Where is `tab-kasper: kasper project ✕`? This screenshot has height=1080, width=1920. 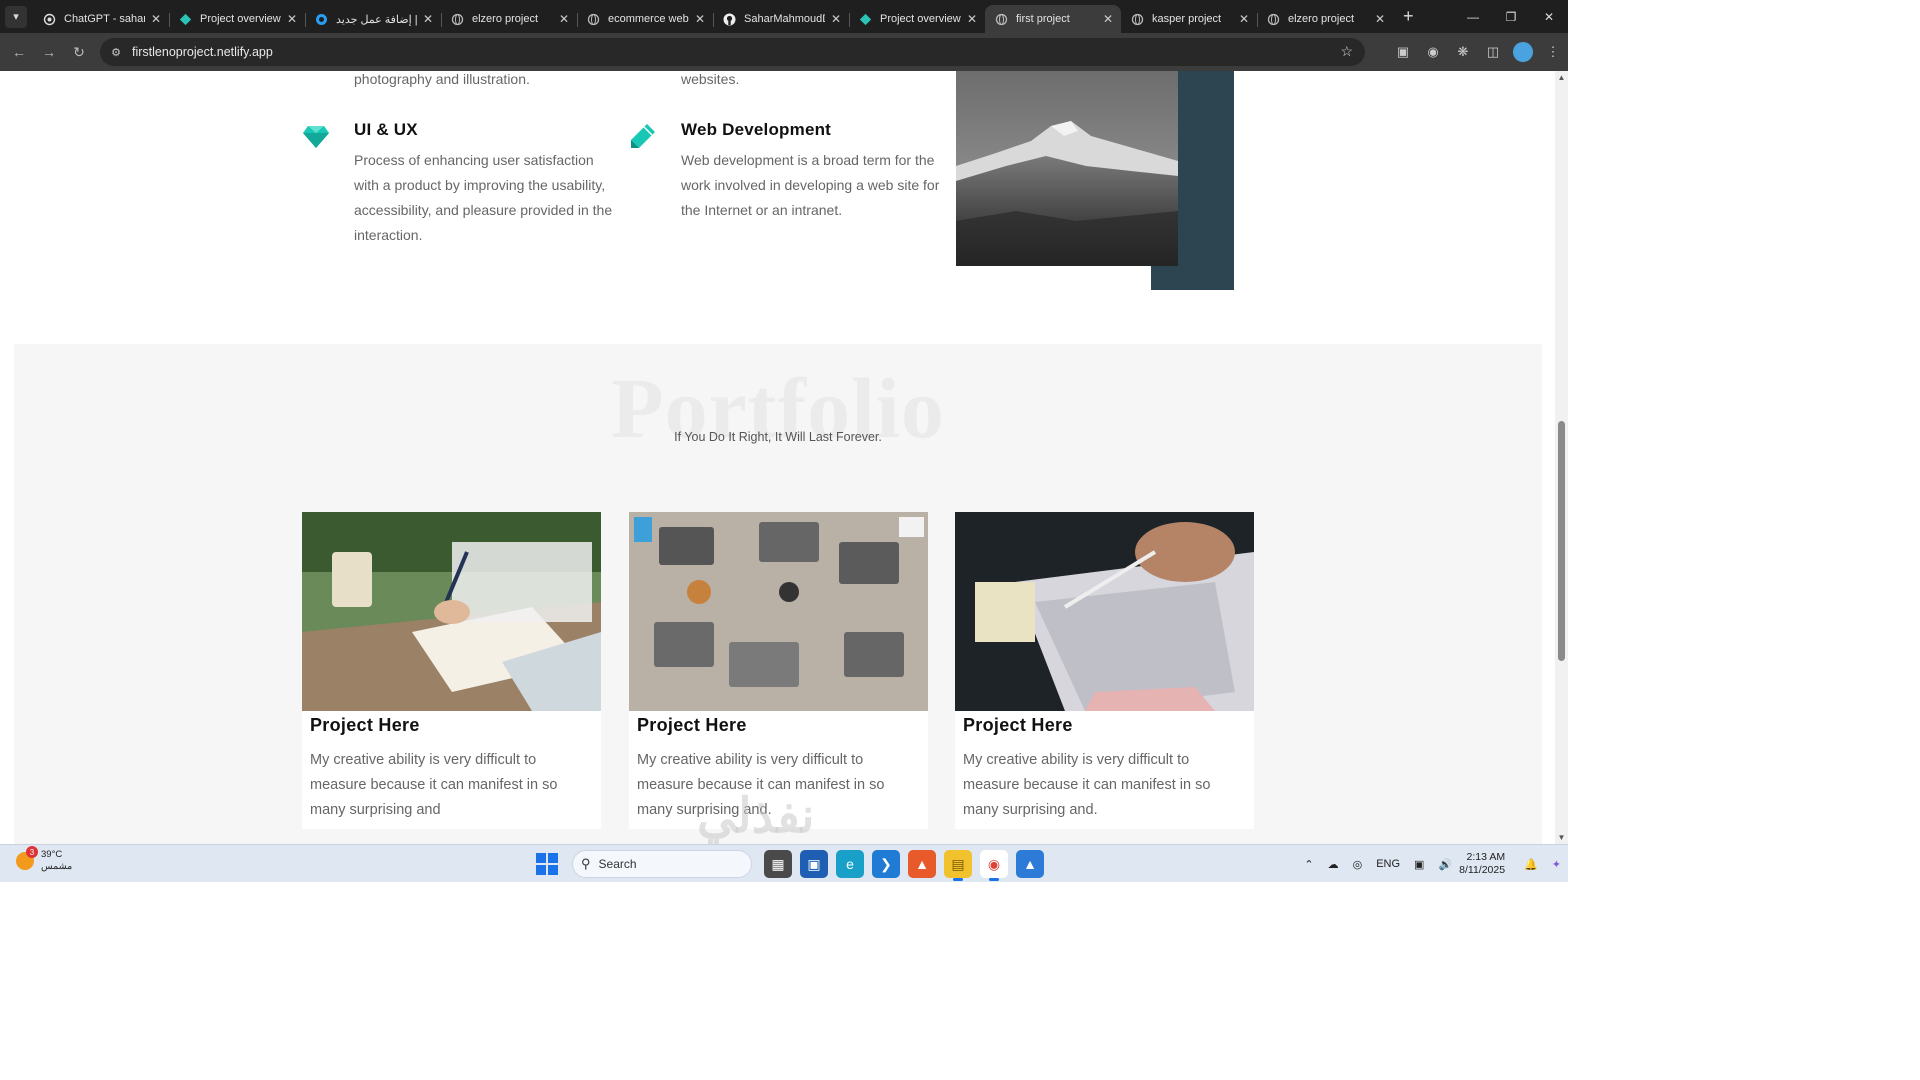
tab-kasper: kasper project ✕ is located at coordinates (1189, 19).